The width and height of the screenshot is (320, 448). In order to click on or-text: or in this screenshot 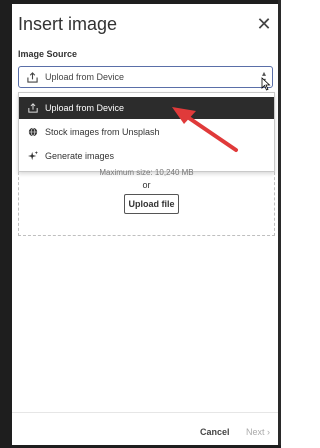, I will do `click(146, 185)`.